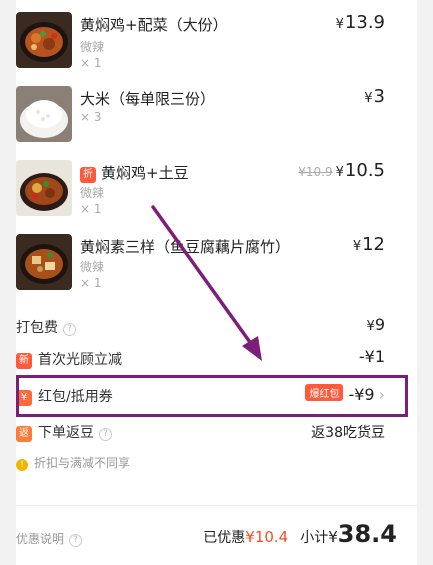 The image size is (433, 565). Describe the element at coordinates (202, 359) in the screenshot. I see `first-visit-discount-row: 新首次光顾立减 -¥1` at that location.